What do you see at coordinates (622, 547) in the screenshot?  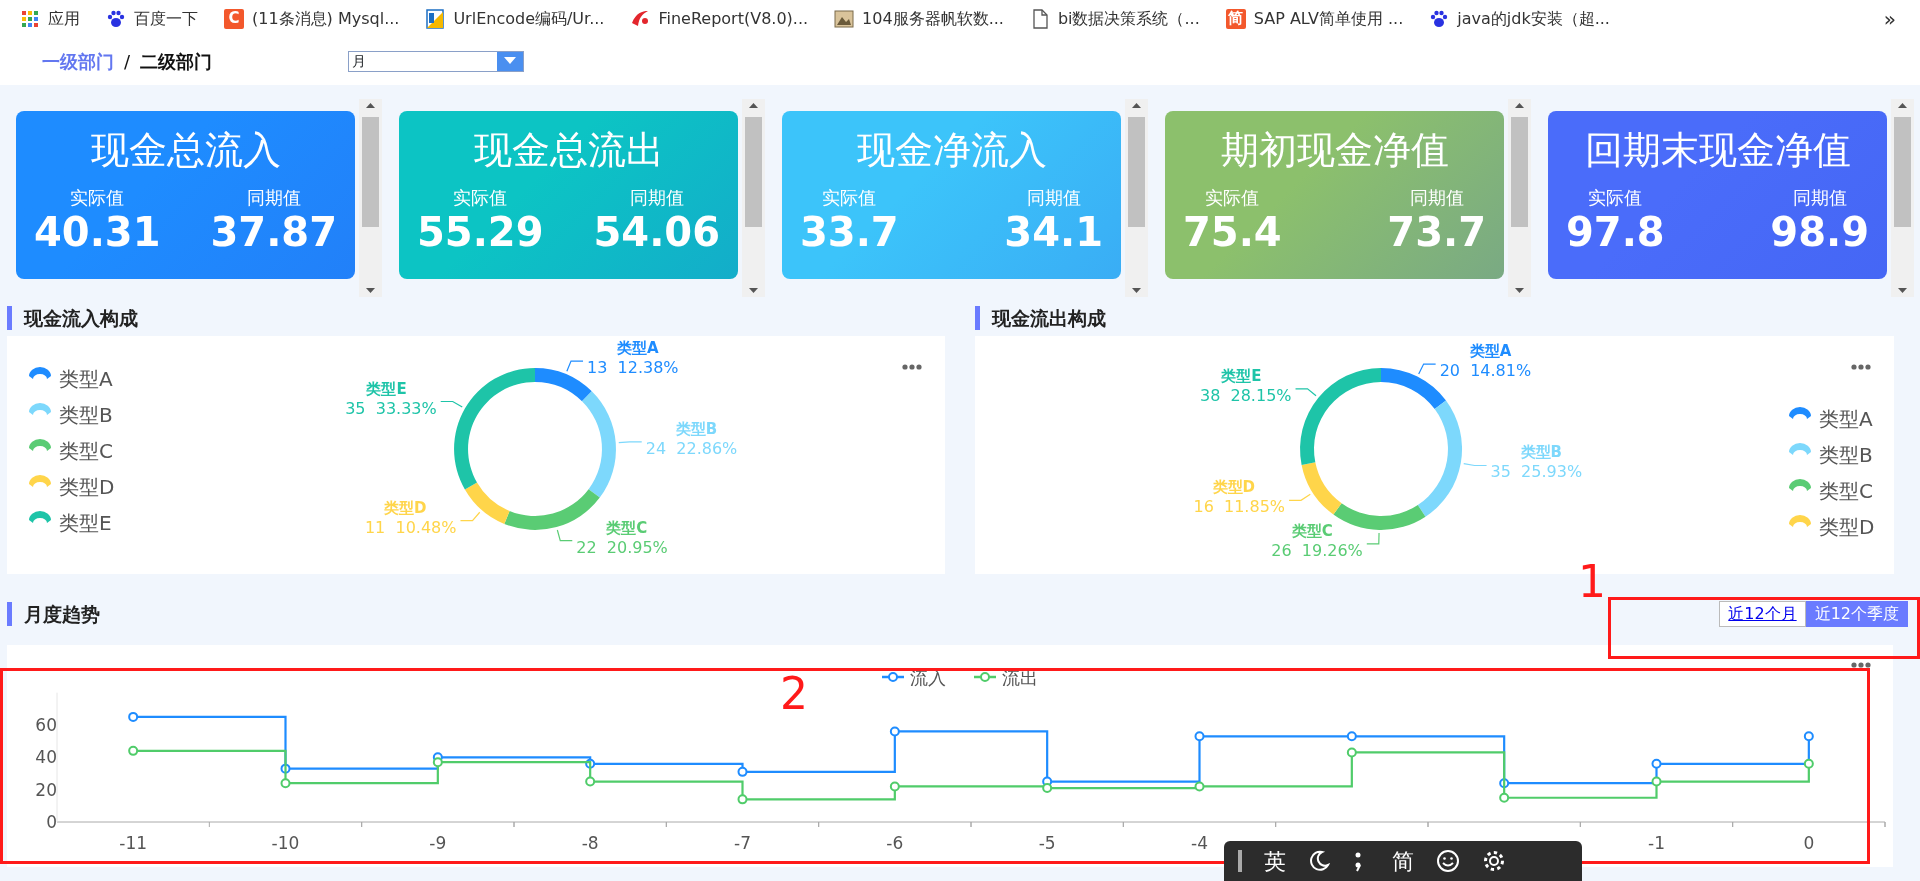 I see `slice-value: 22 20.95%` at bounding box center [622, 547].